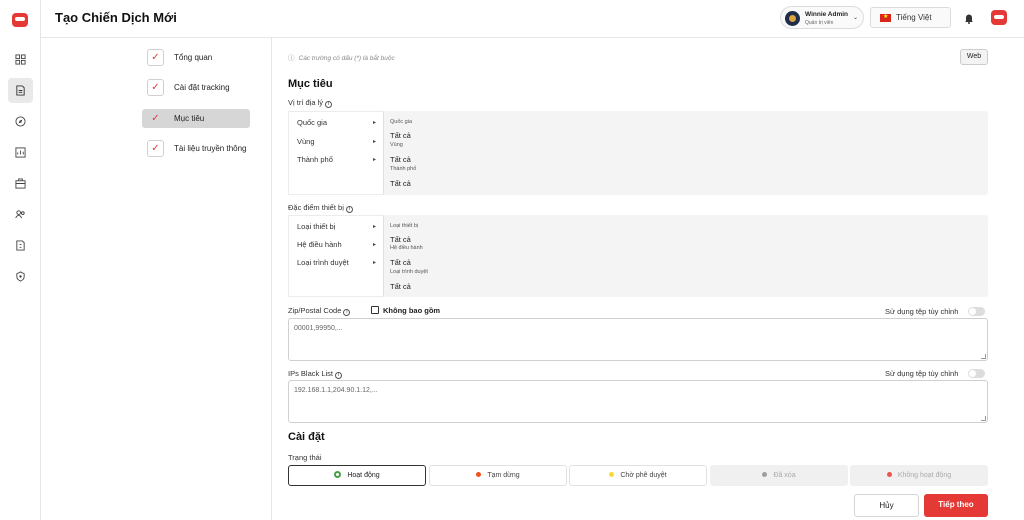  I want to click on region-value: Tất cả, so click(400, 159).